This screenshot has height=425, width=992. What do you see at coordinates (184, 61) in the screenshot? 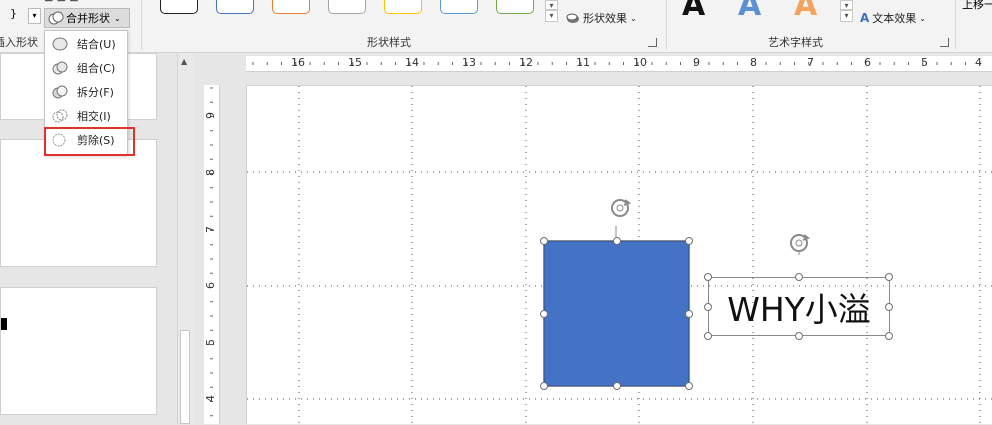
I see `scroll-up-icon: ▲` at bounding box center [184, 61].